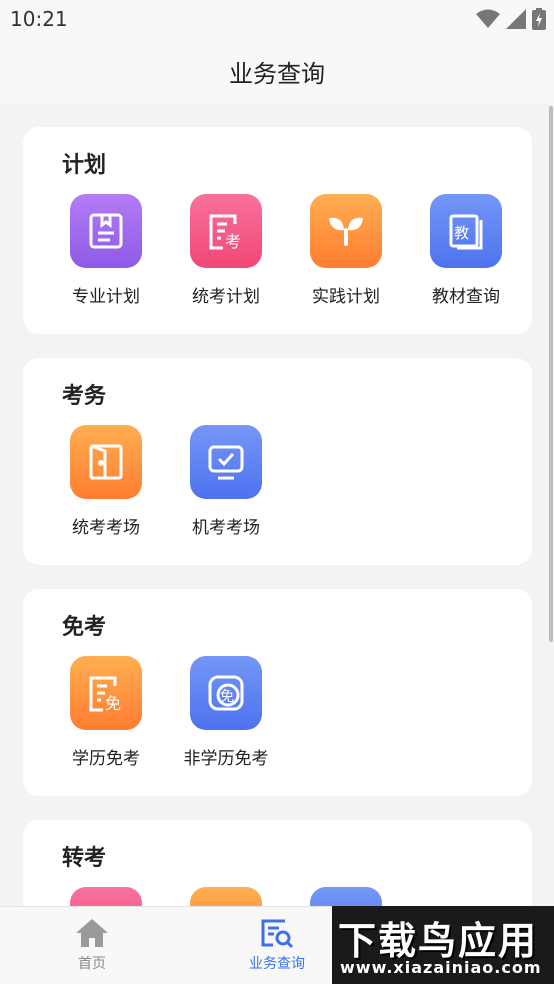 Image resolution: width=554 pixels, height=984 pixels. What do you see at coordinates (233, 241) in the screenshot?
I see `svg-text: 考` at bounding box center [233, 241].